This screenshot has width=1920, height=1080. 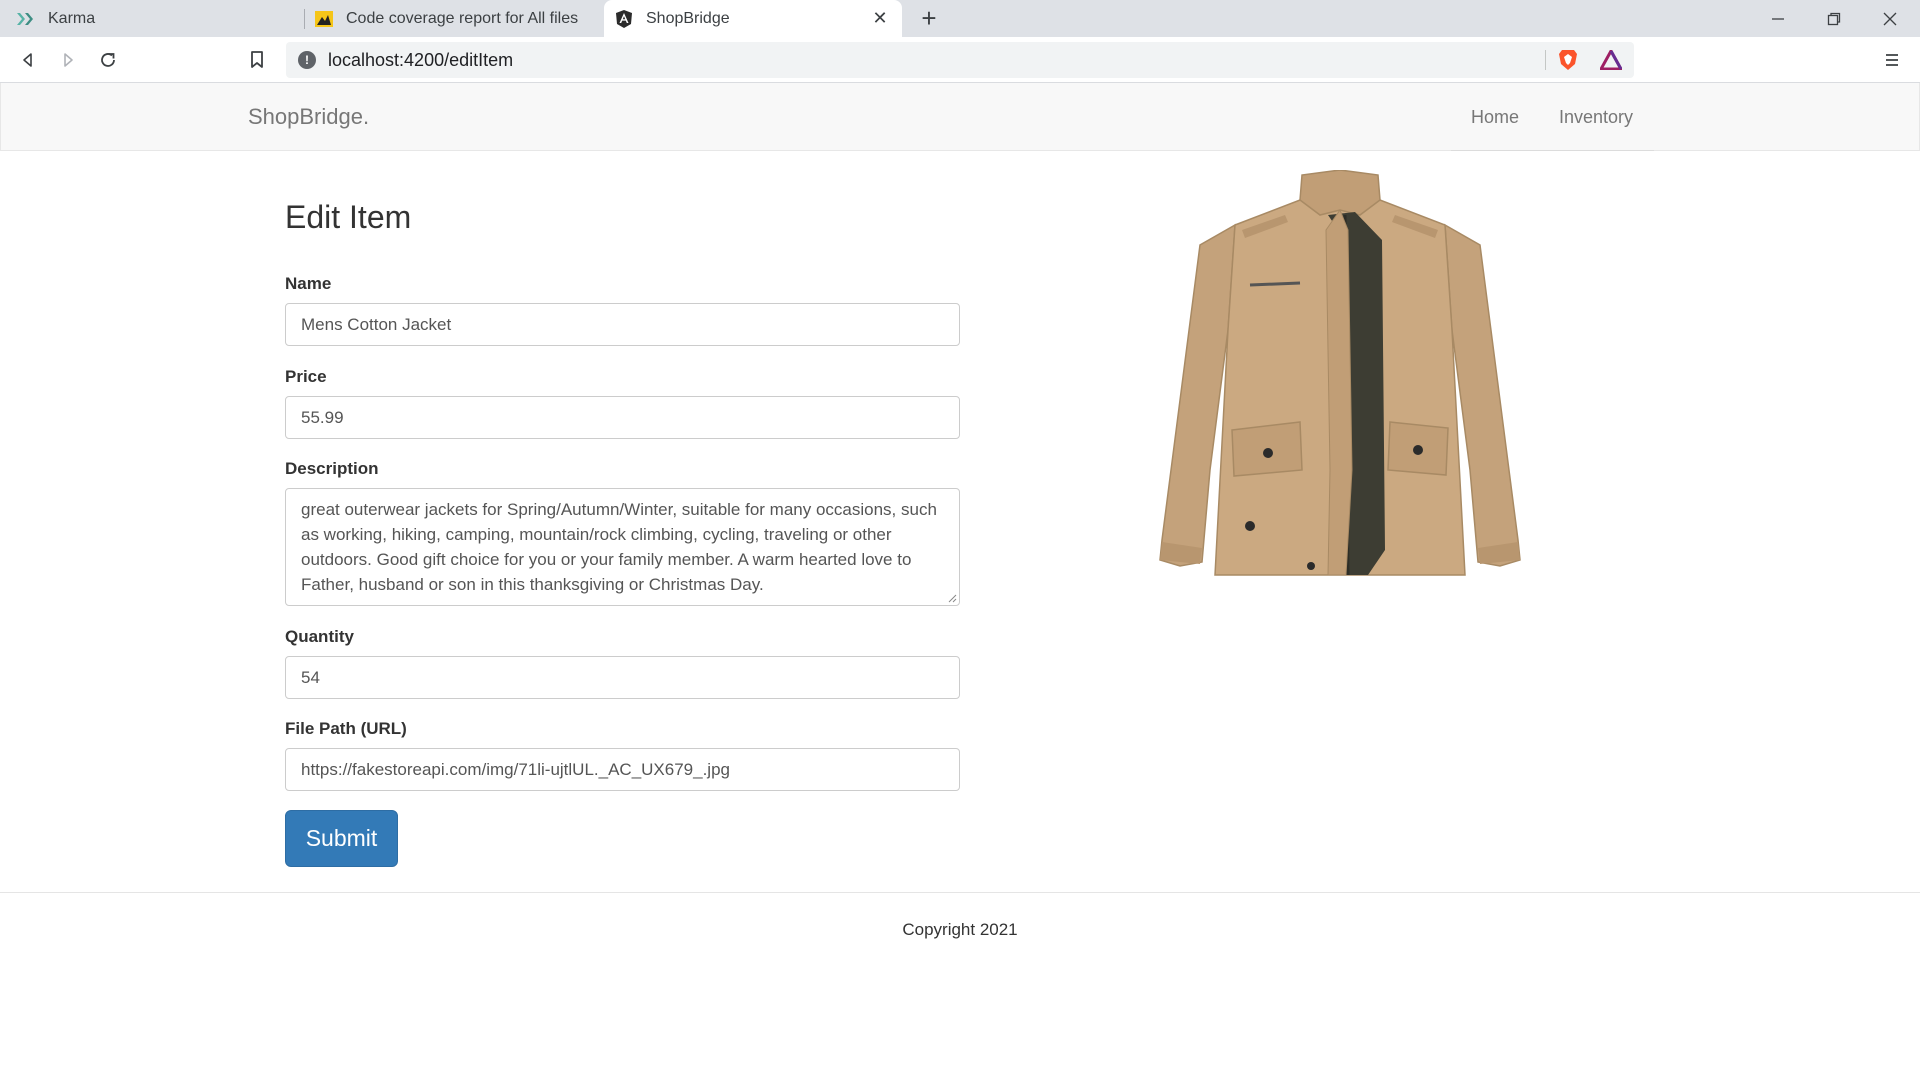 I want to click on navbar: ShopBridge. Home Inventory, so click(x=960, y=117).